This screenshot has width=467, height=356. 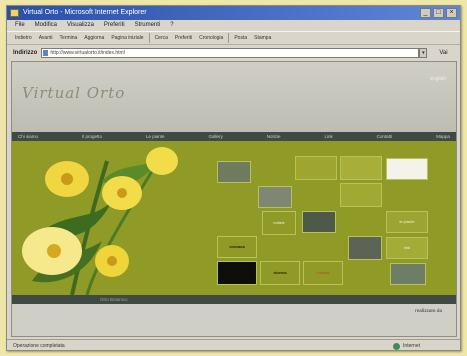 I want to click on language-link: english, so click(x=438, y=79).